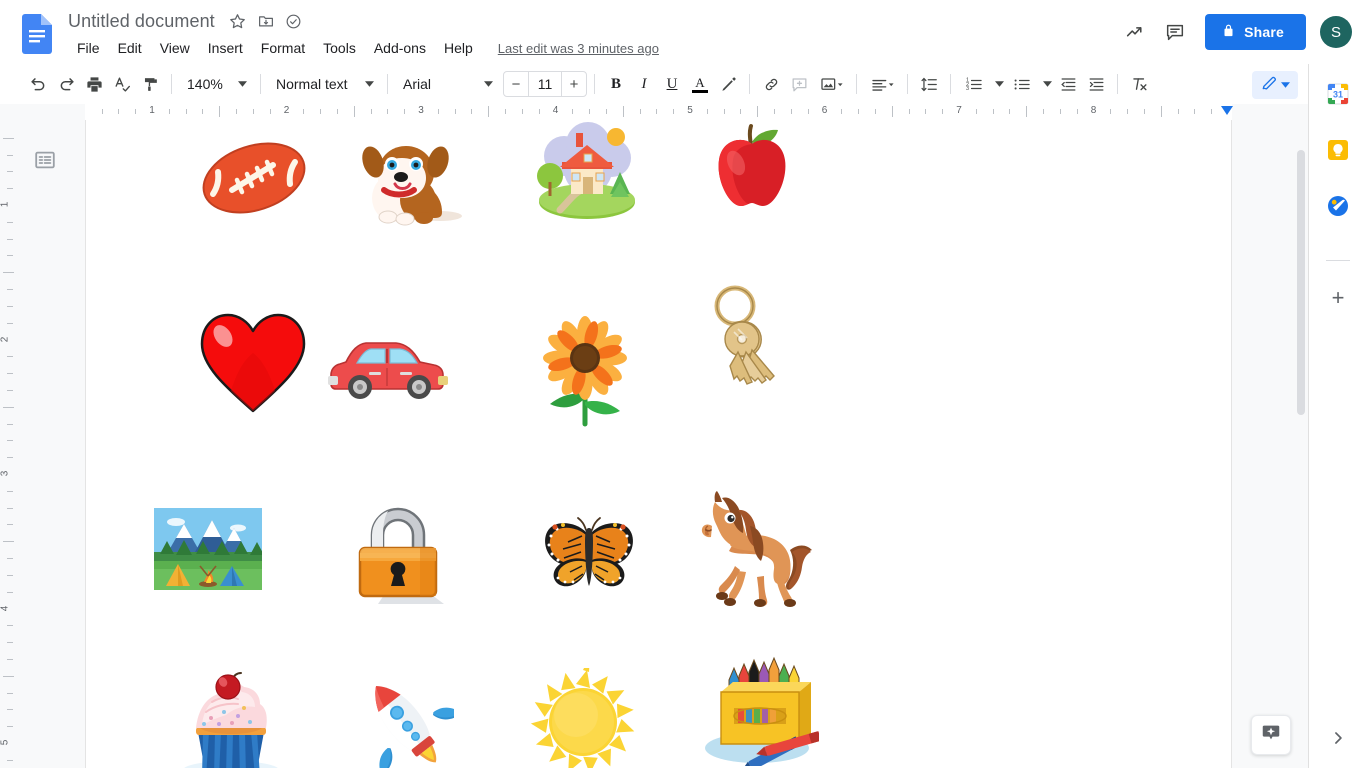 This screenshot has width=1366, height=768. I want to click on ruler-number: 6, so click(824, 110).